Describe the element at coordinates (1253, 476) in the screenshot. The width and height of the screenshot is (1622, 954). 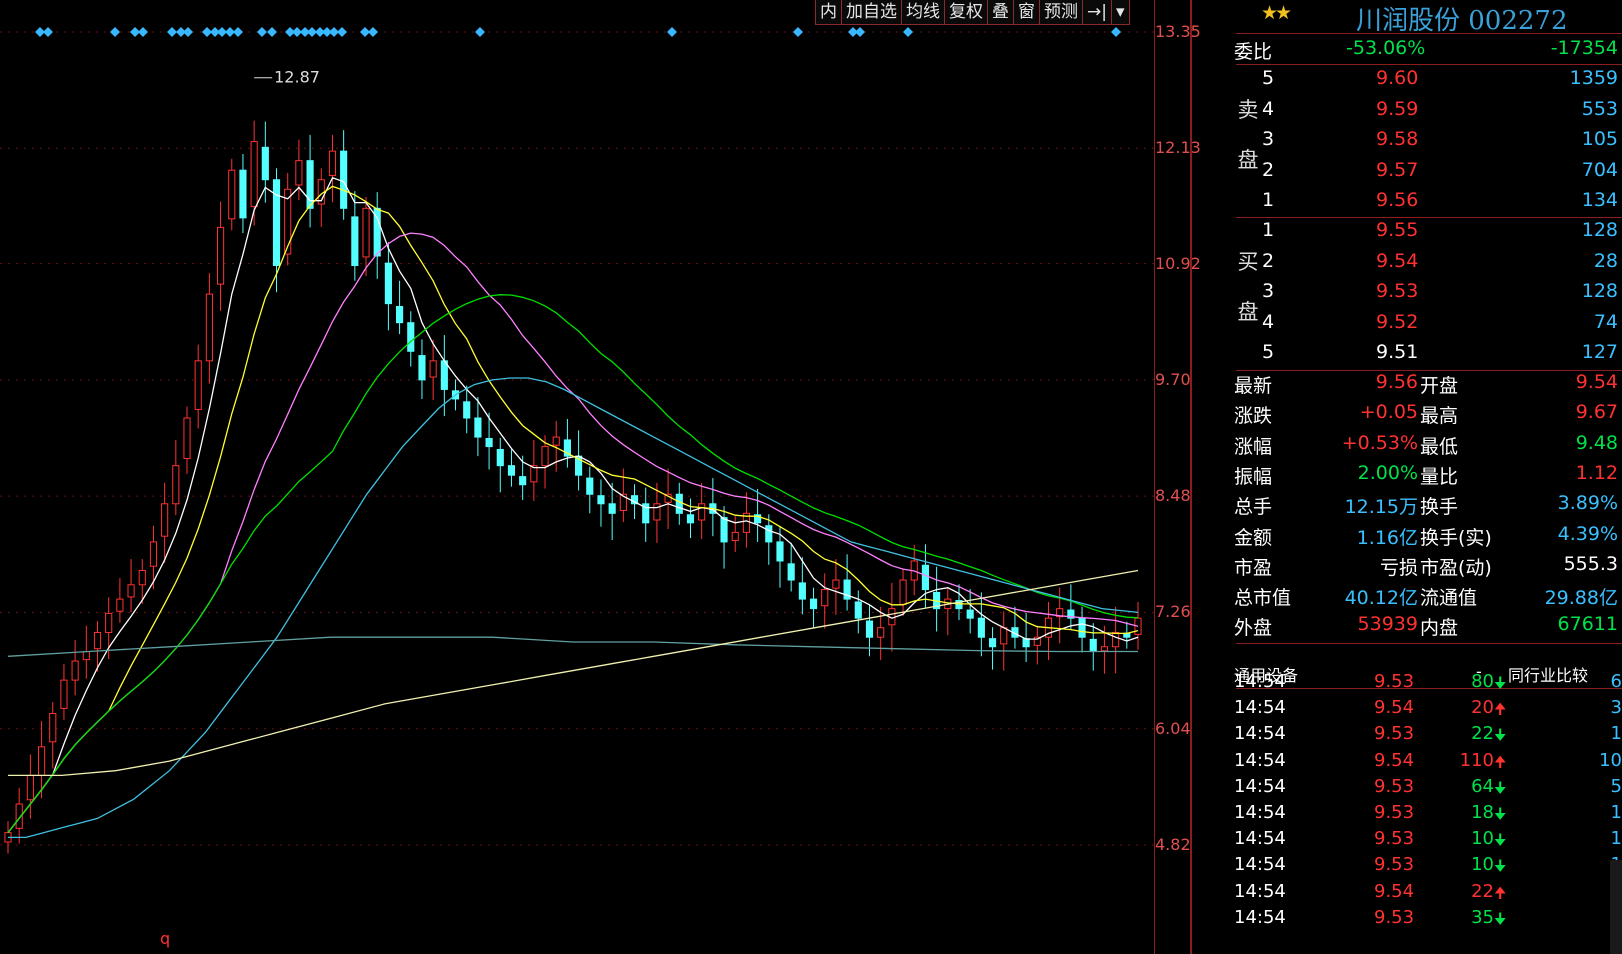
I see `stat-label: 振幅` at that location.